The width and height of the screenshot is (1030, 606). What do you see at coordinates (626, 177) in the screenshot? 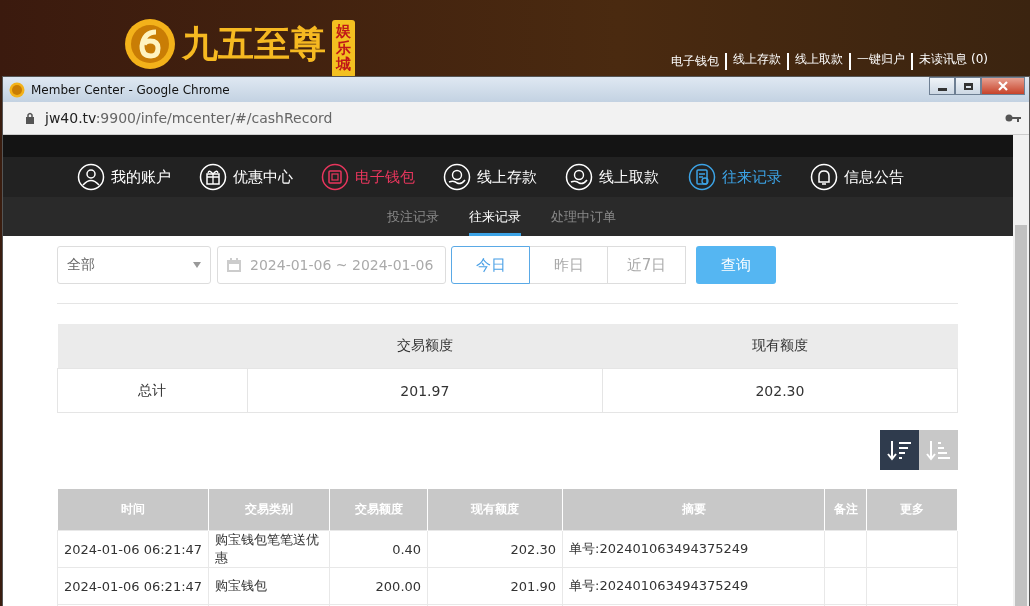
I see `nav-item: 线上取款` at bounding box center [626, 177].